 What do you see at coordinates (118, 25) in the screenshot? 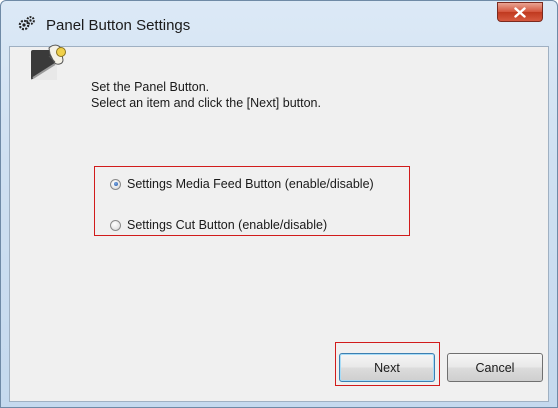
I see `window-title: Panel Button Settings` at bounding box center [118, 25].